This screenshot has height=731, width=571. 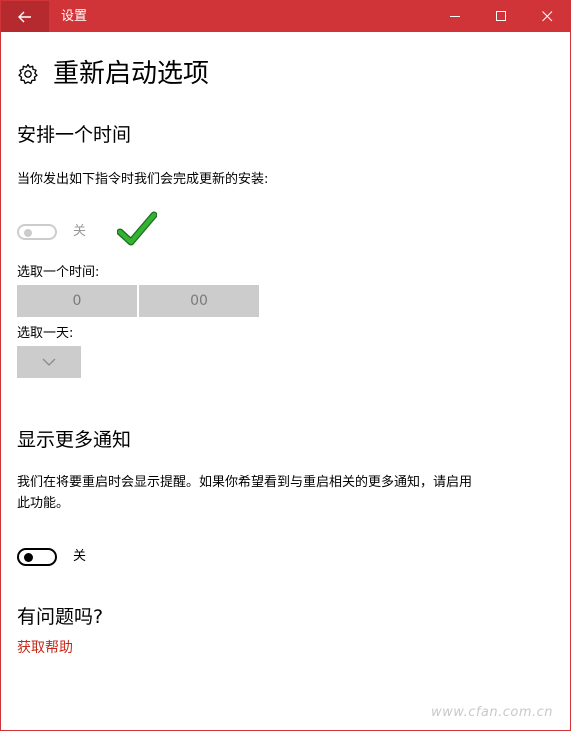 I want to click on maximize-icon, so click(x=500, y=16).